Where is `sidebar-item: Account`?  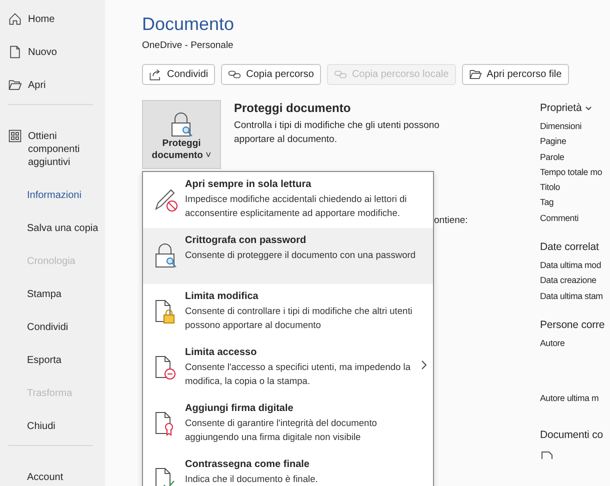 sidebar-item: Account is located at coordinates (52, 476).